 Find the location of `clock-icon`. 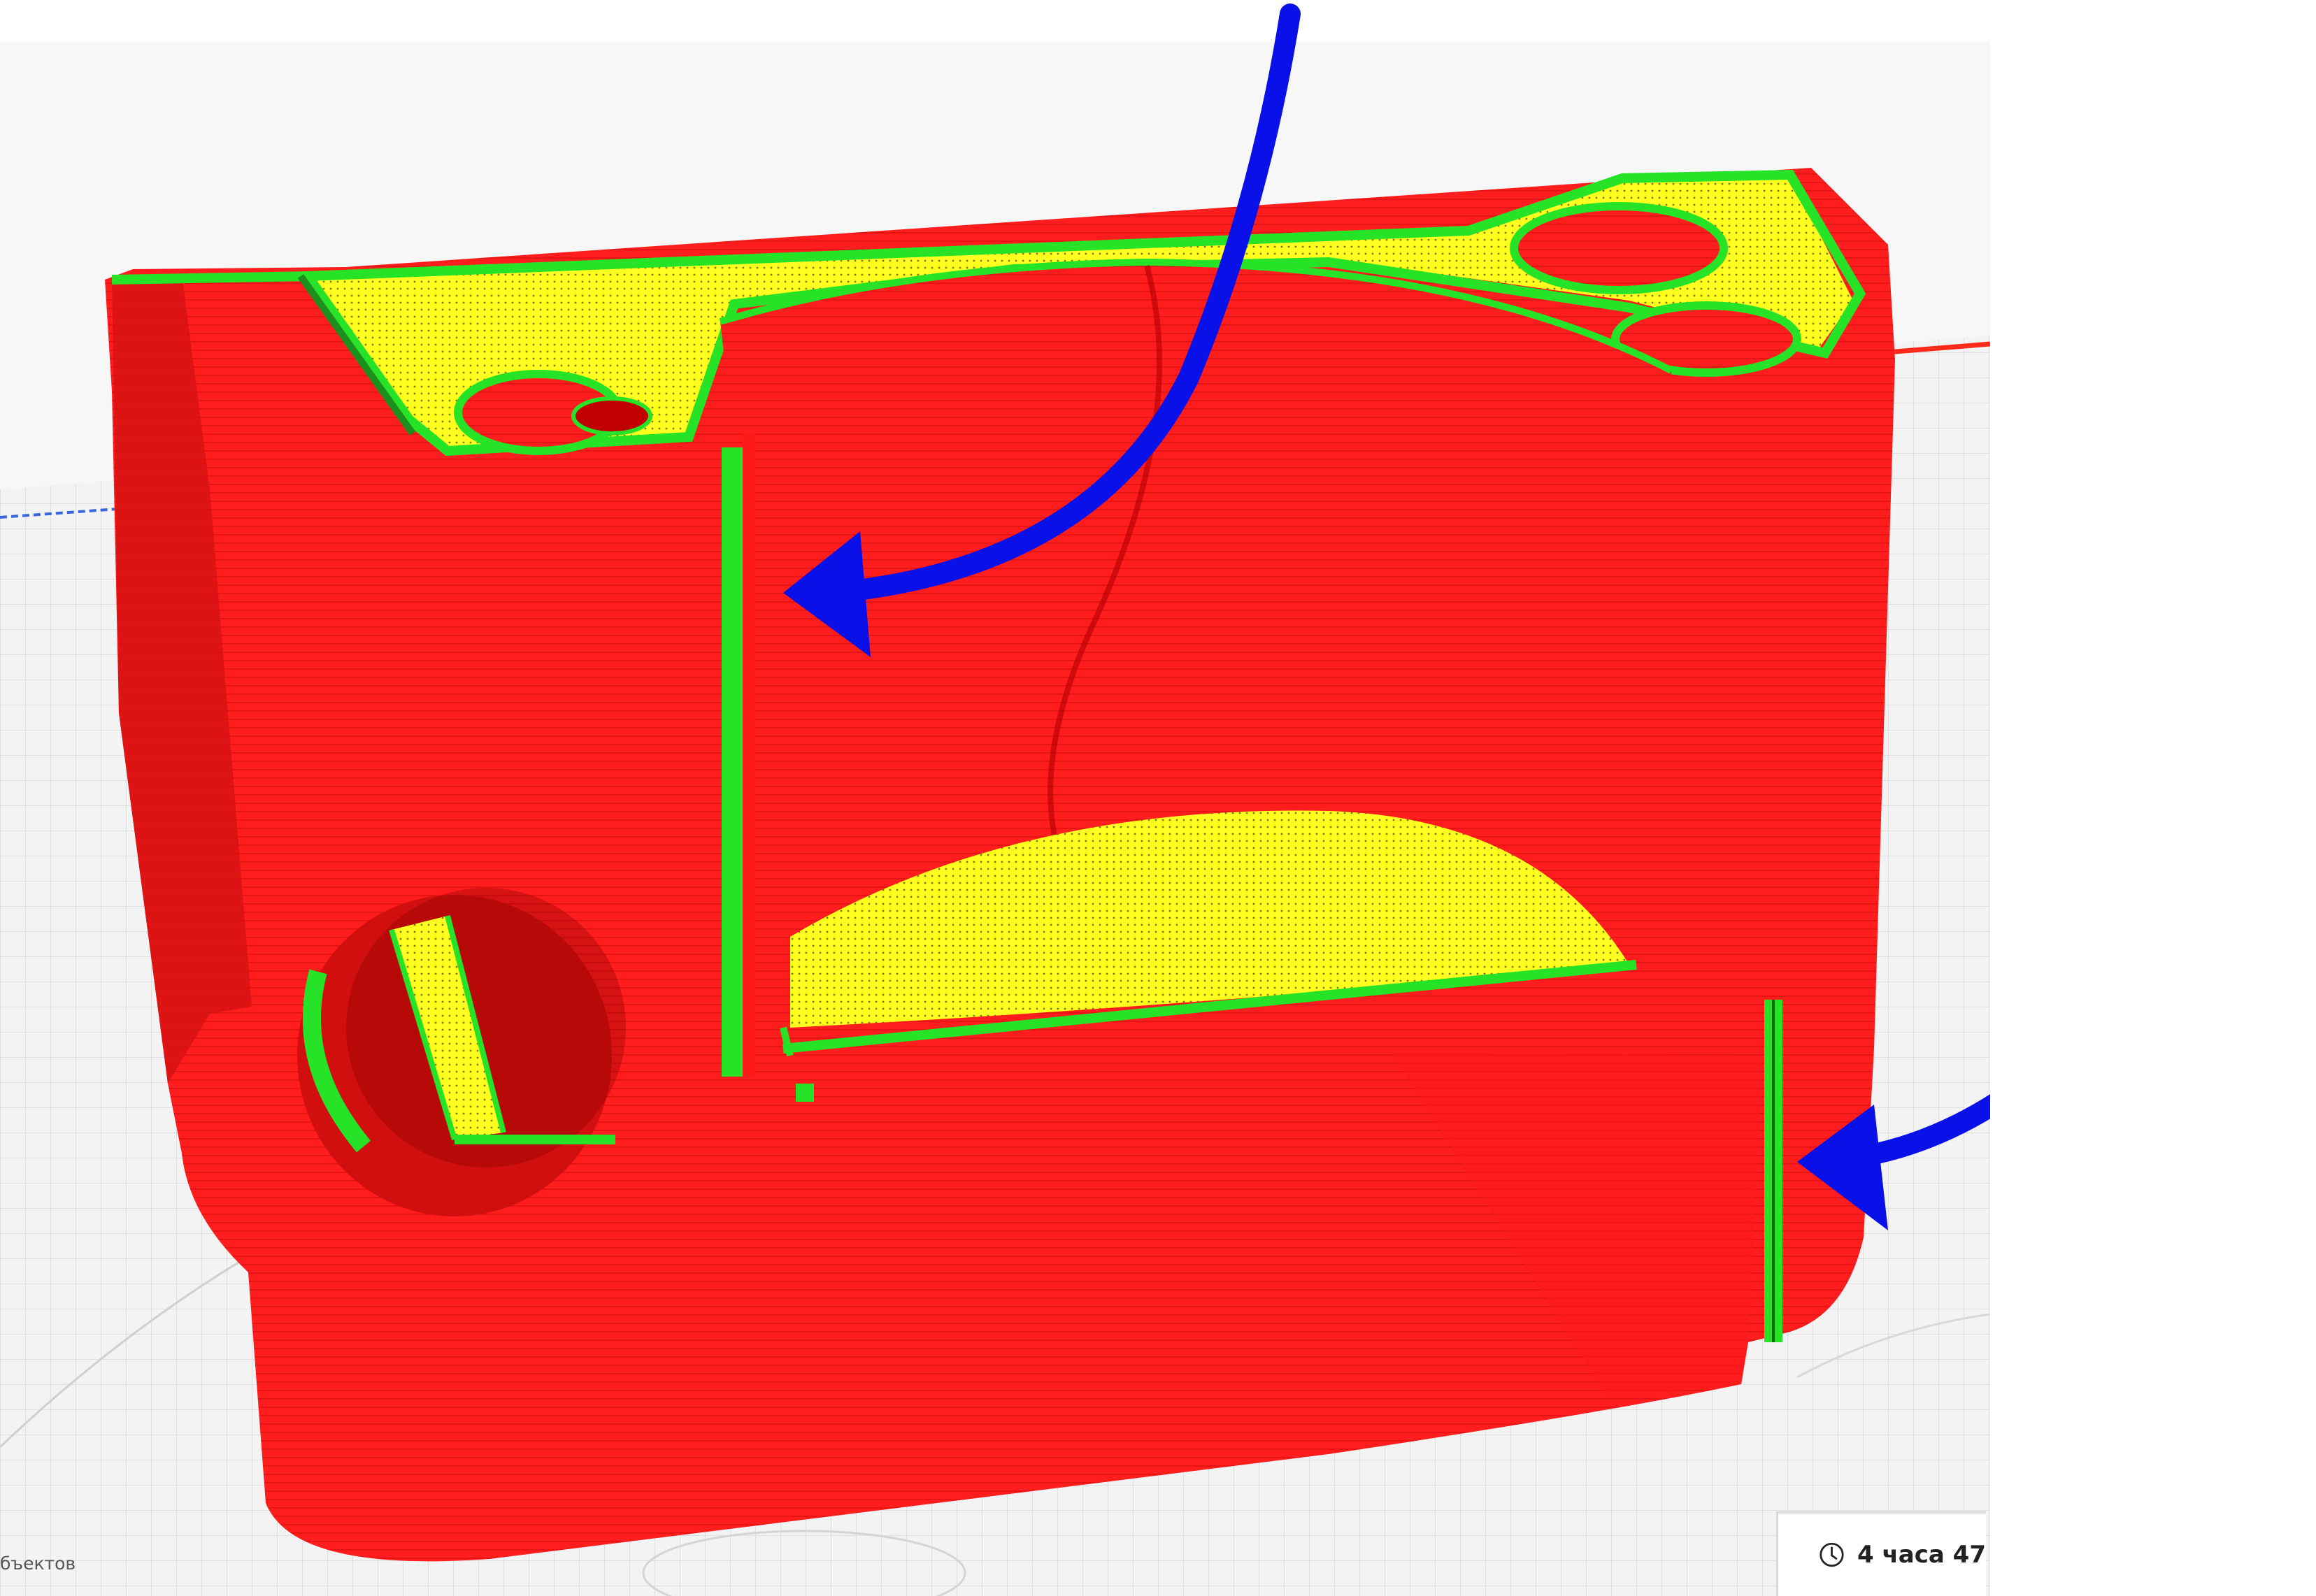

clock-icon is located at coordinates (1832, 1554).